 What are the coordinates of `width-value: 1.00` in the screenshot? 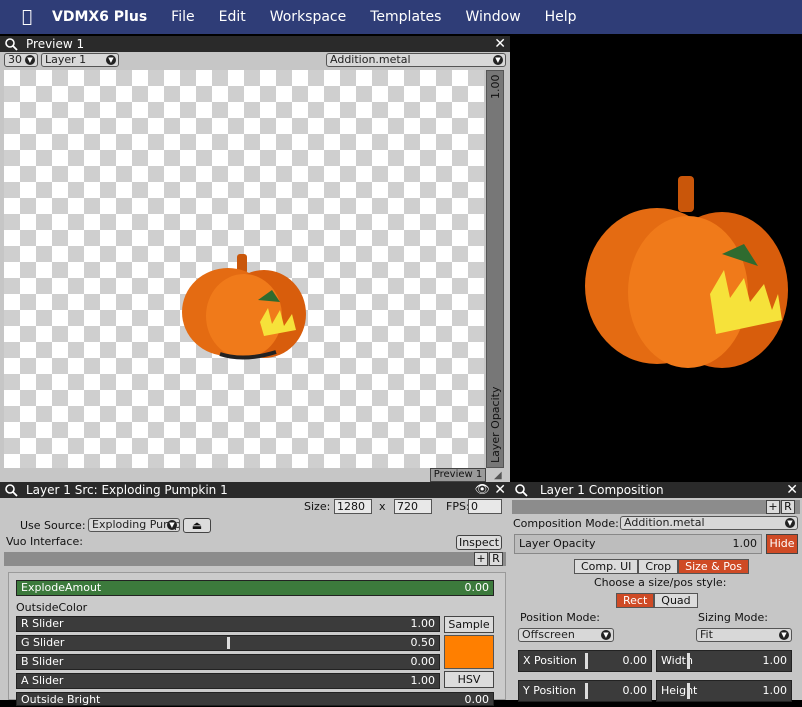 It's located at (775, 660).